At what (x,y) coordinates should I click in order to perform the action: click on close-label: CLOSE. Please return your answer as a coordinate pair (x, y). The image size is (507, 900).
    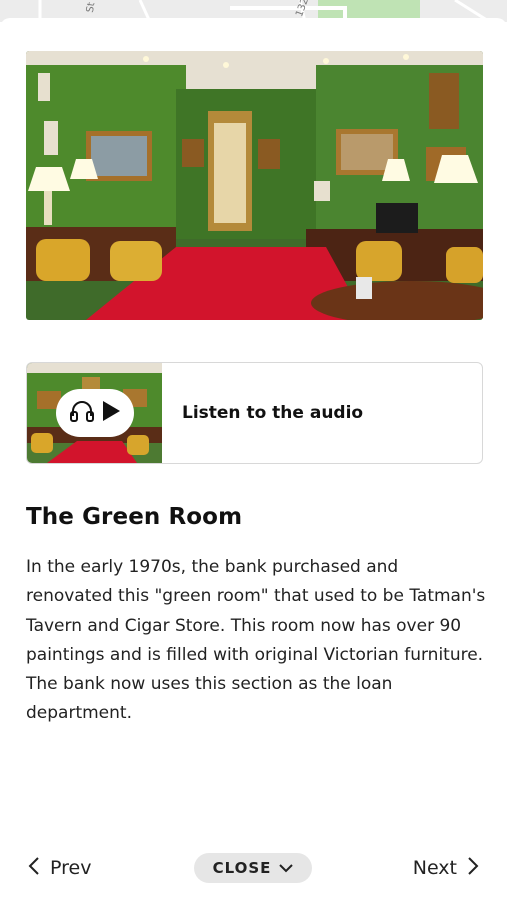
    Looking at the image, I should click on (242, 868).